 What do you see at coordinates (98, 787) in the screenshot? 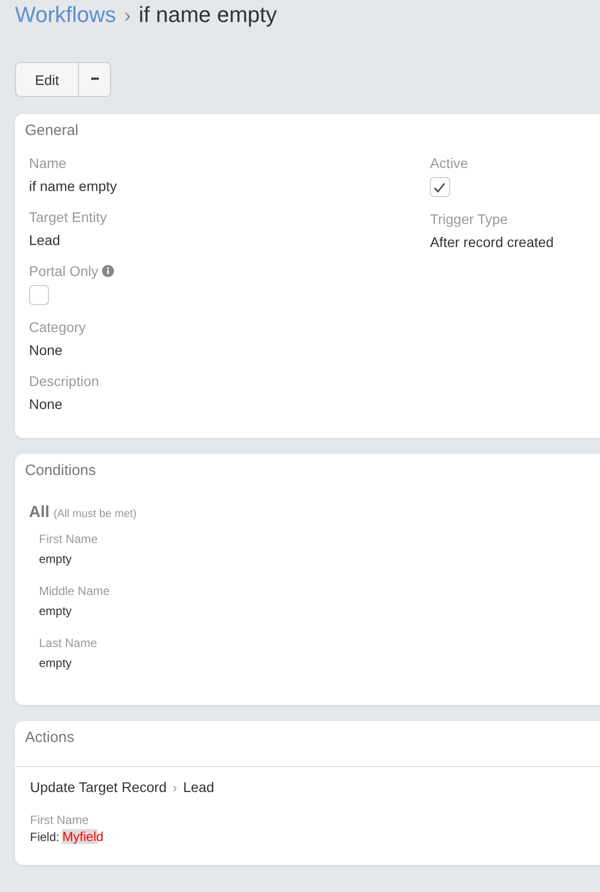
I see `action-type: Update Target Record` at bounding box center [98, 787].